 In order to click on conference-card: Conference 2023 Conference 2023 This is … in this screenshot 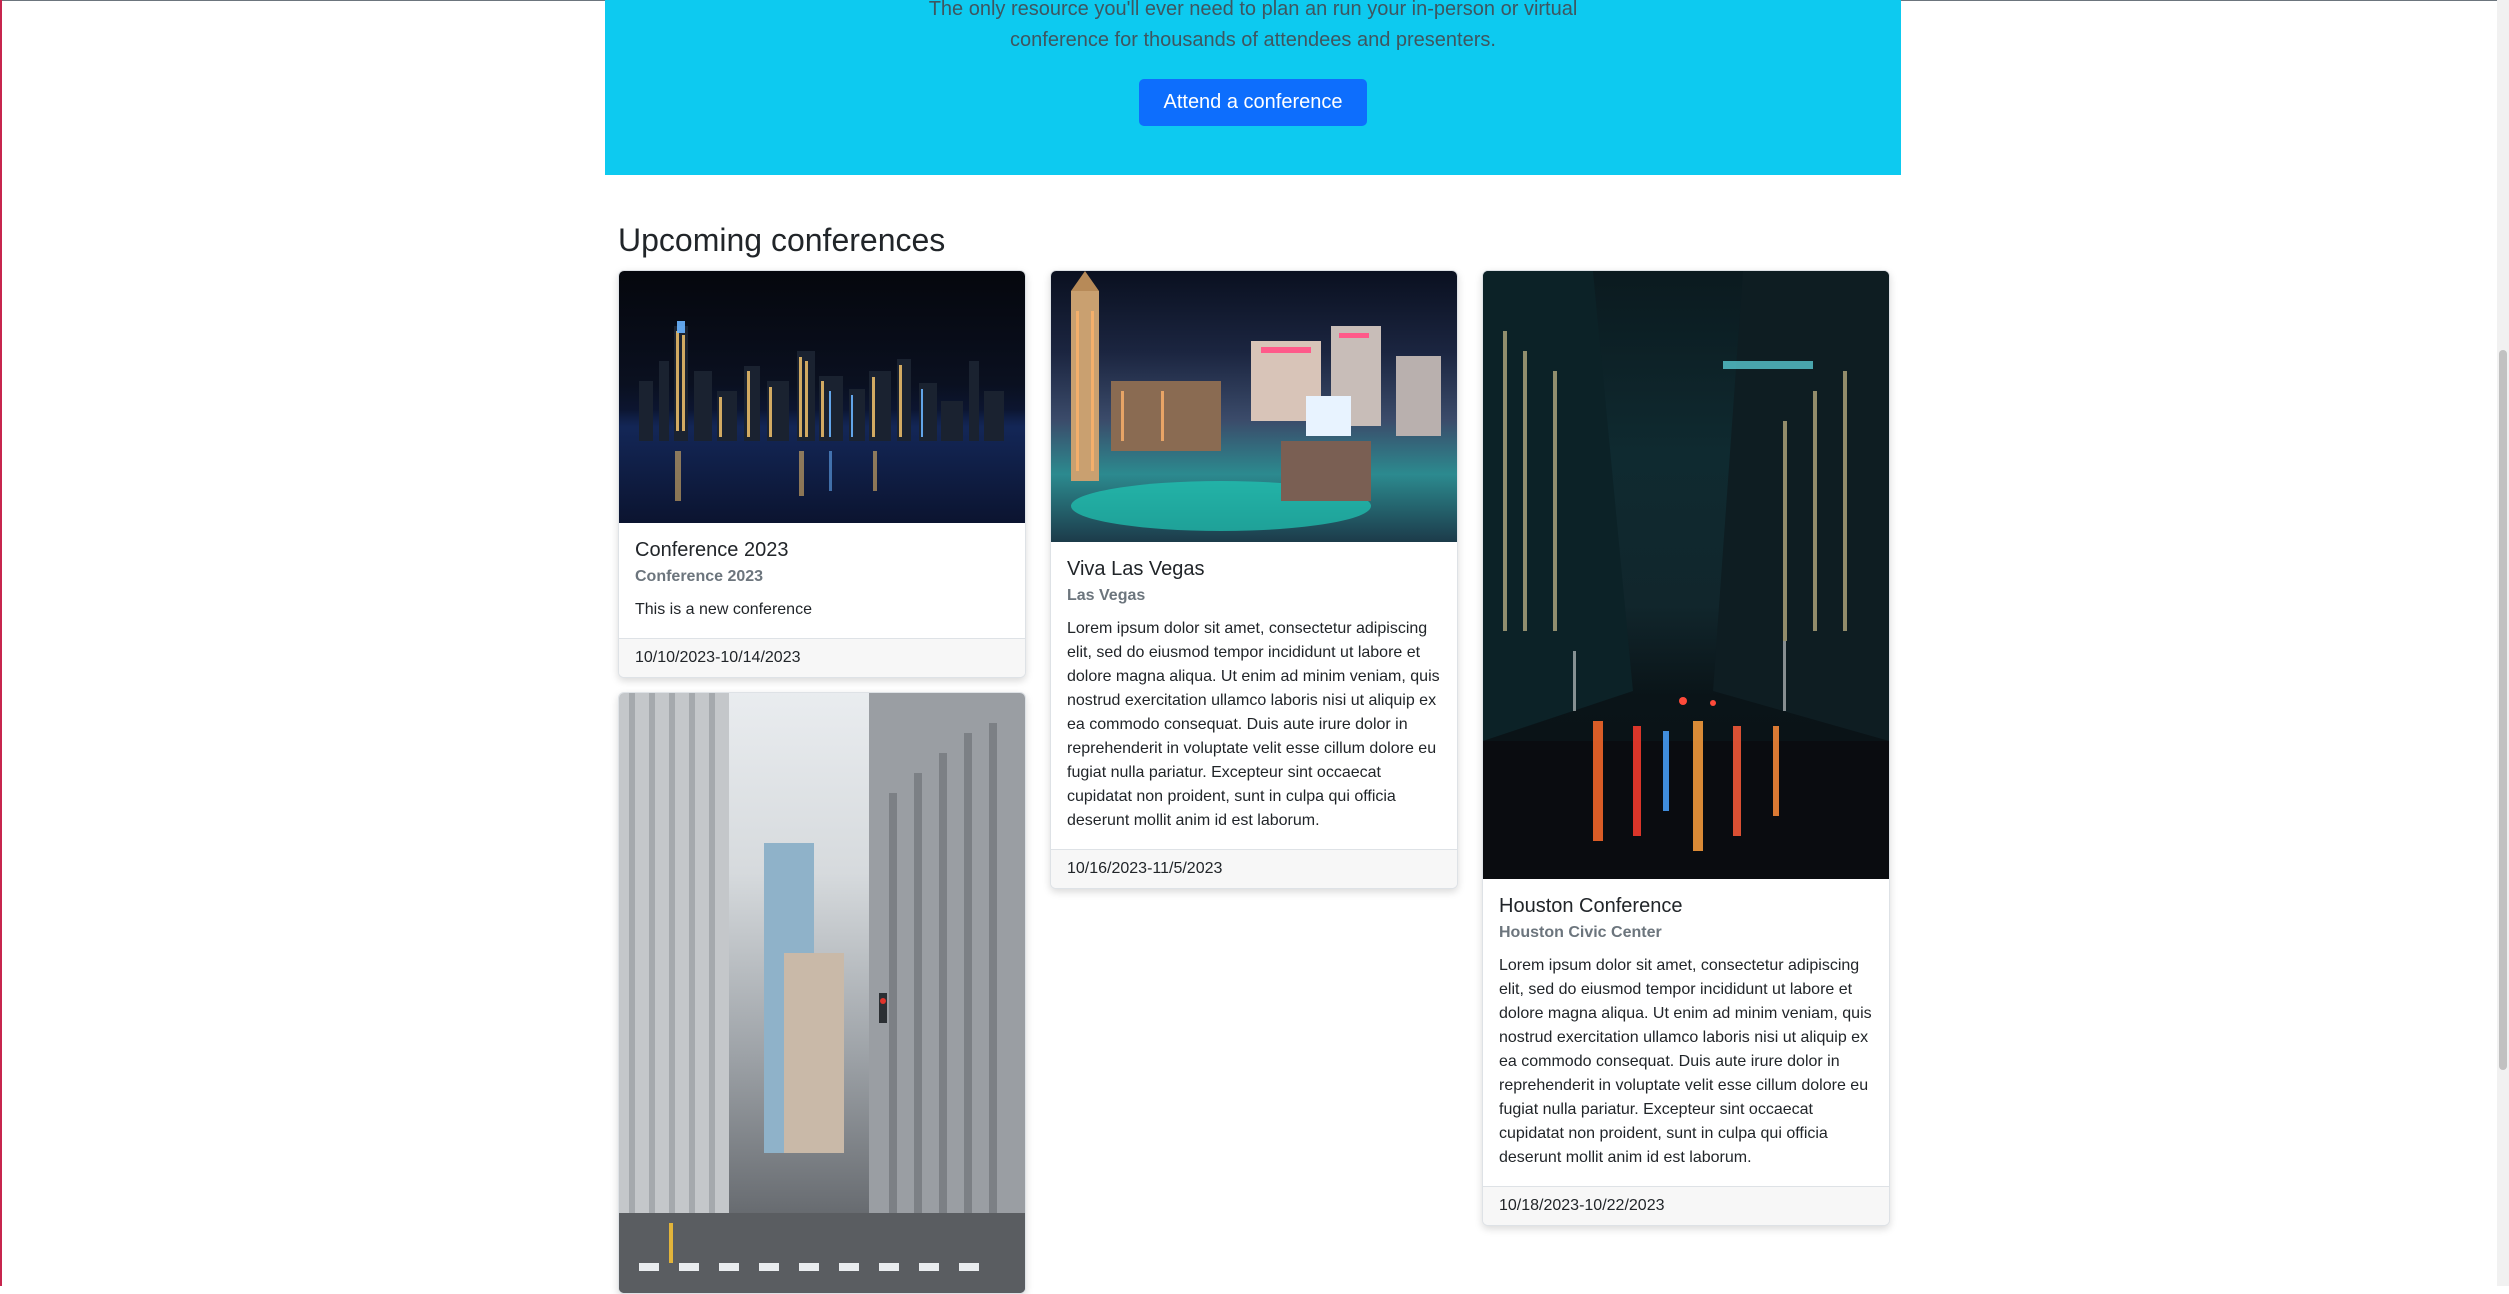, I will do `click(822, 474)`.